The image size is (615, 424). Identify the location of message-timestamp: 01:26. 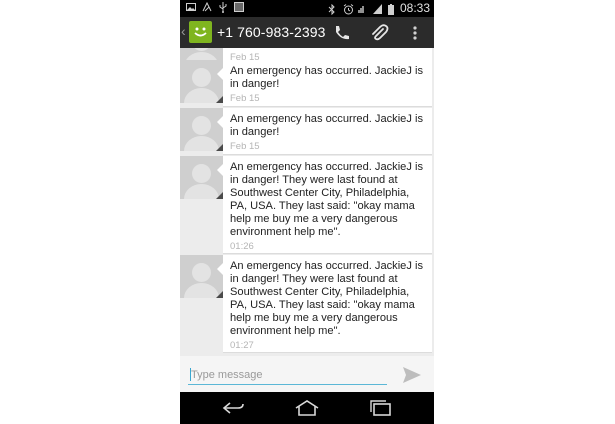
(242, 246).